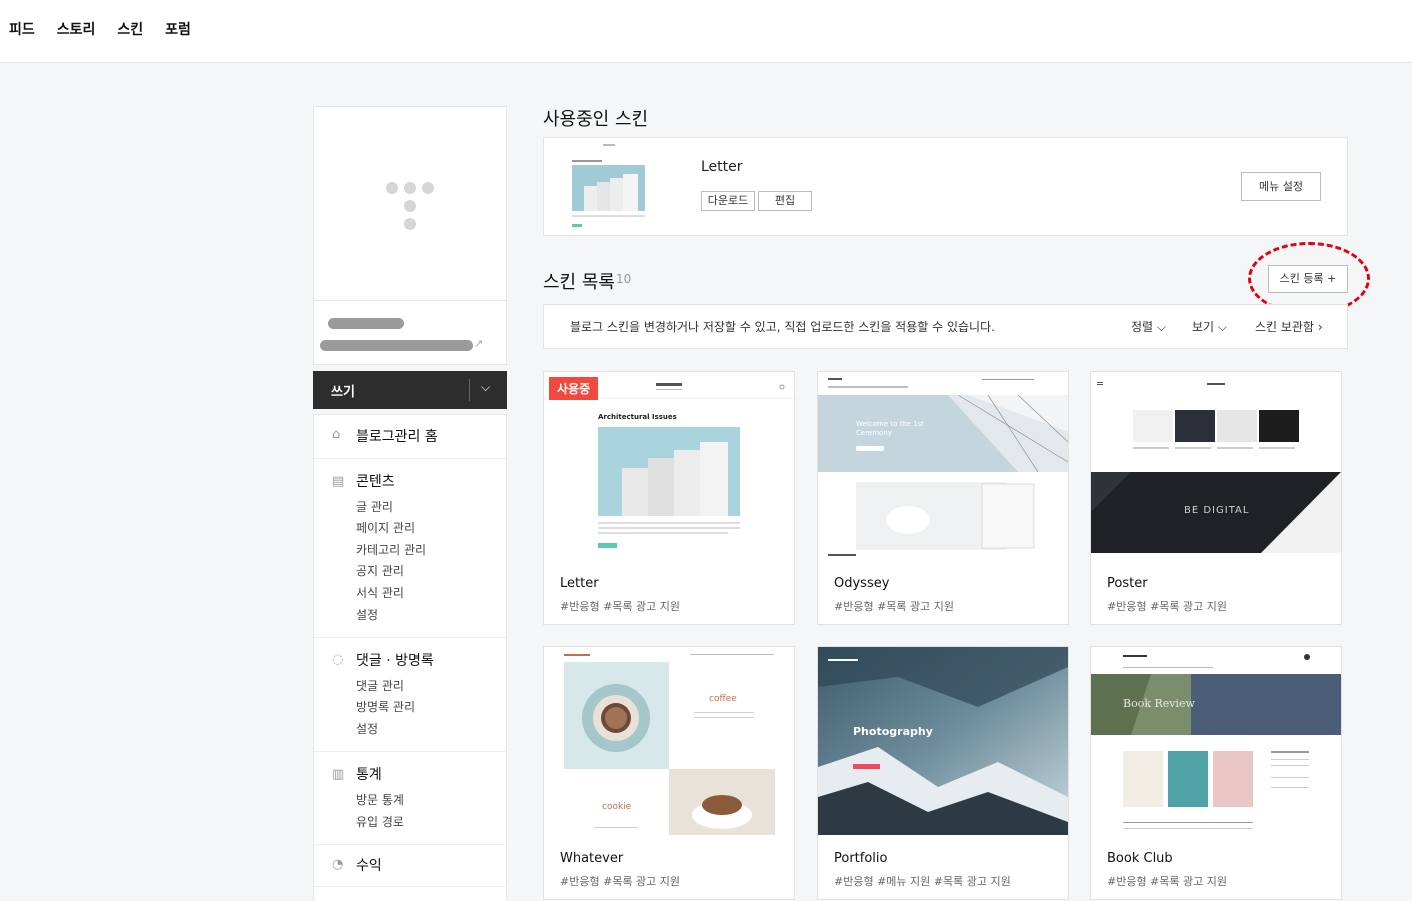  I want to click on bar-chart-icon: ▥, so click(338, 774).